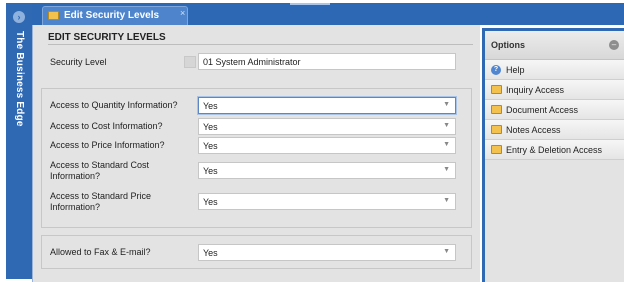  What do you see at coordinates (614, 45) in the screenshot?
I see `collapse-icon: –` at bounding box center [614, 45].